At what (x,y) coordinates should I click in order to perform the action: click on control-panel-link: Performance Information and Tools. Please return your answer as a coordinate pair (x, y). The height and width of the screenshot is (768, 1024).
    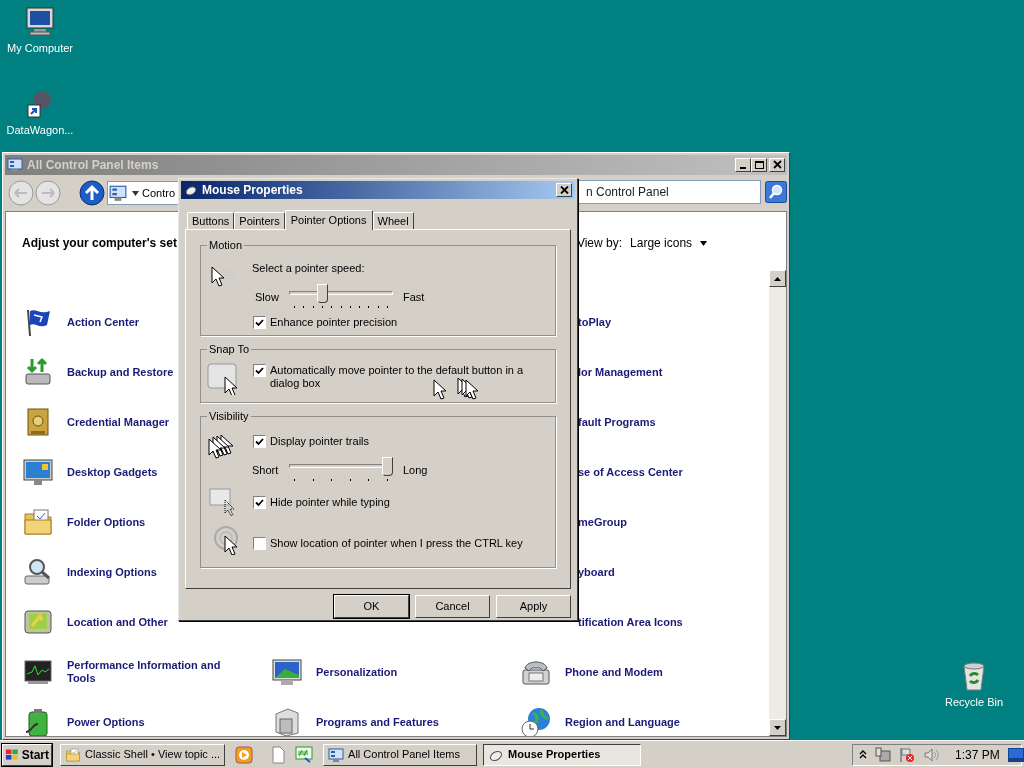
    Looking at the image, I should click on (157, 672).